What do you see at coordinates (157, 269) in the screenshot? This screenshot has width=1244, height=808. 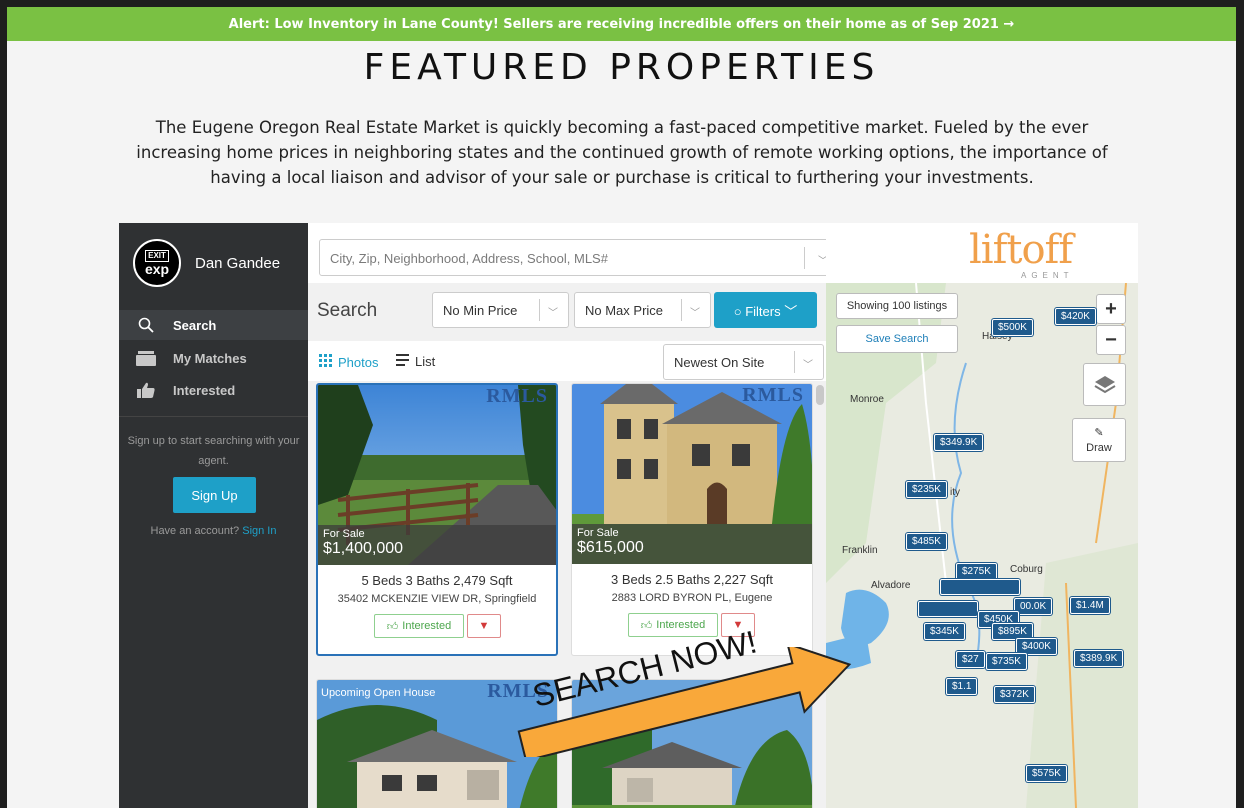 I see `logo-exp-text: exp` at bounding box center [157, 269].